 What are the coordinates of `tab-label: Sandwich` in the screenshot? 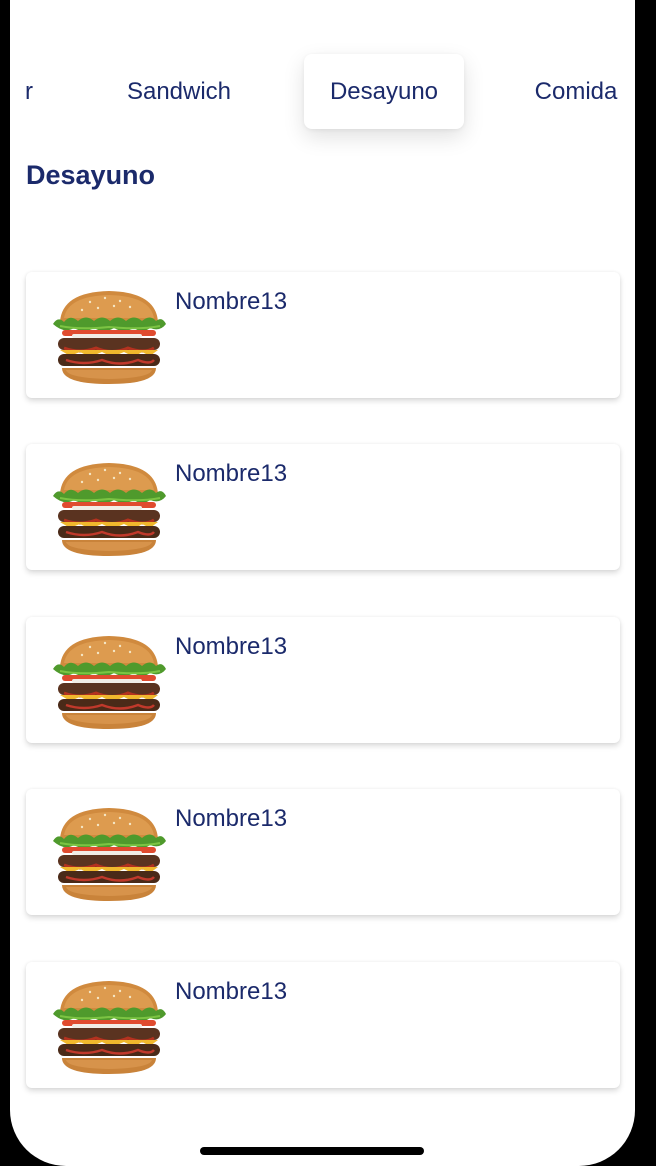 It's located at (179, 91).